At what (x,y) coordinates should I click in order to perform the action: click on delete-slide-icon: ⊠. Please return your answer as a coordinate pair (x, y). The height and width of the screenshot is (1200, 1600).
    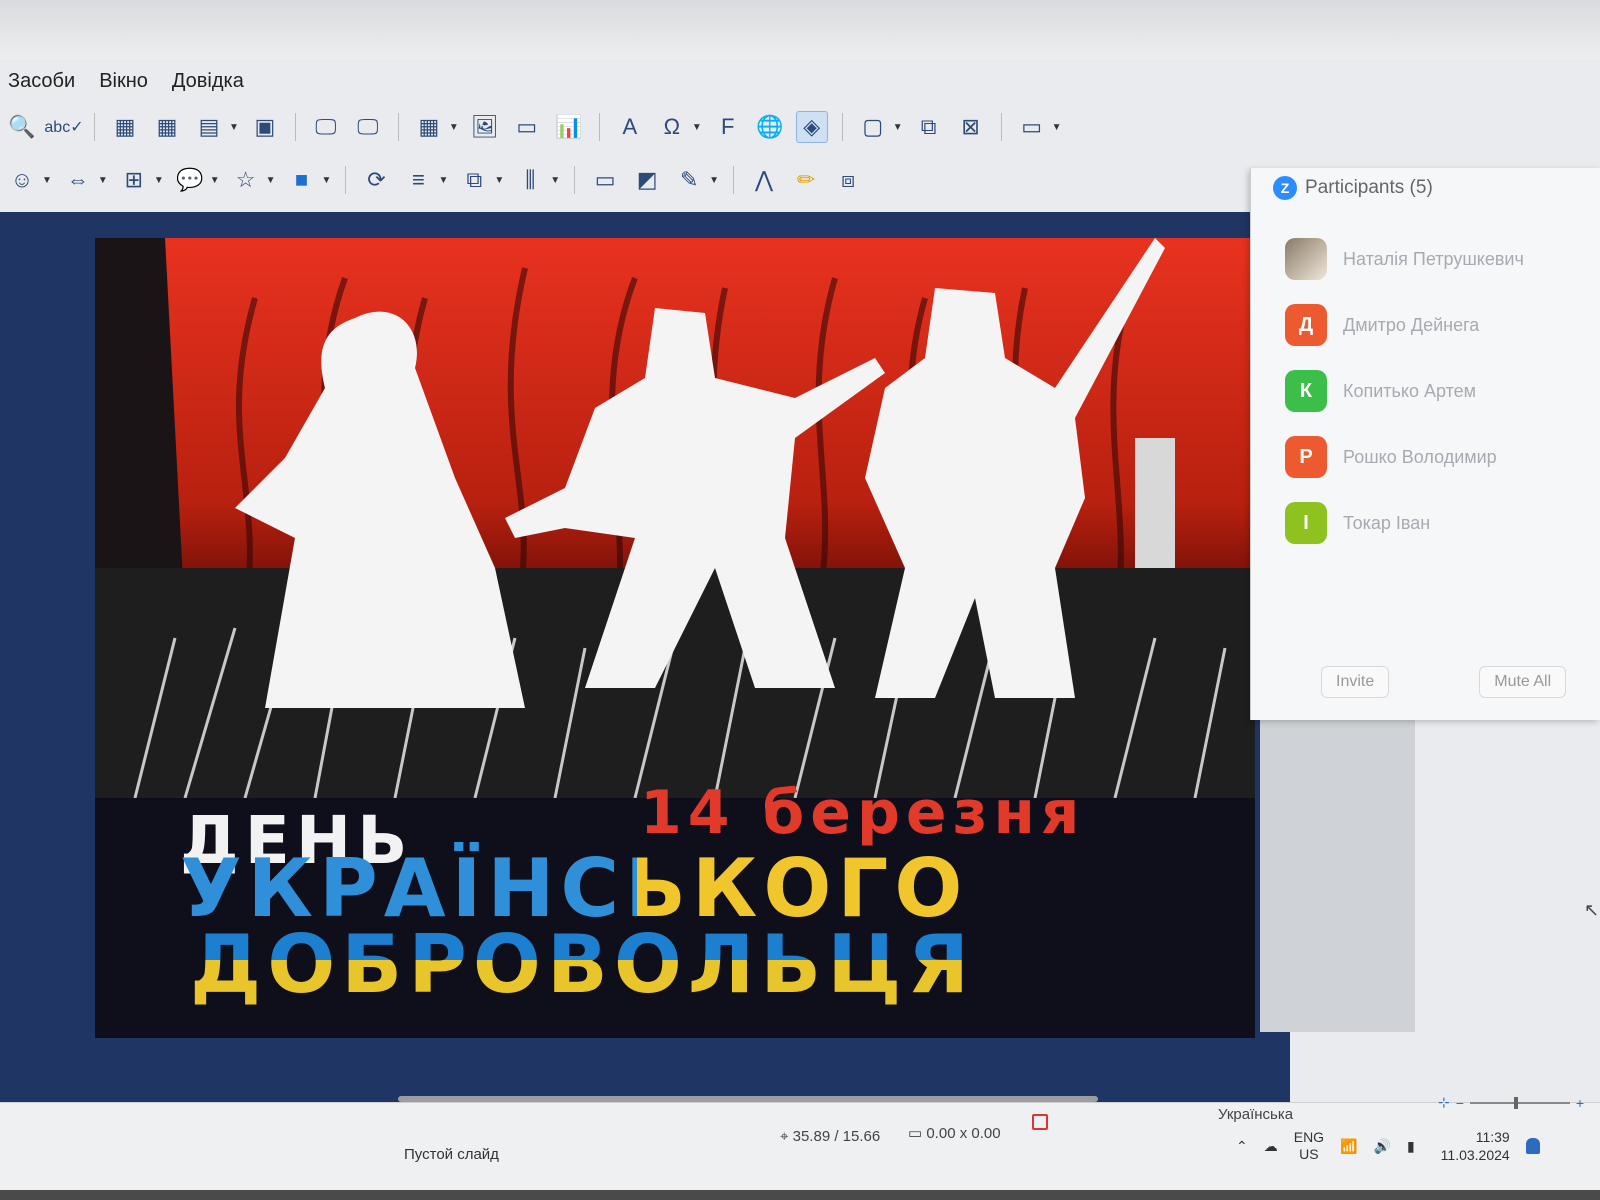
    Looking at the image, I should click on (971, 127).